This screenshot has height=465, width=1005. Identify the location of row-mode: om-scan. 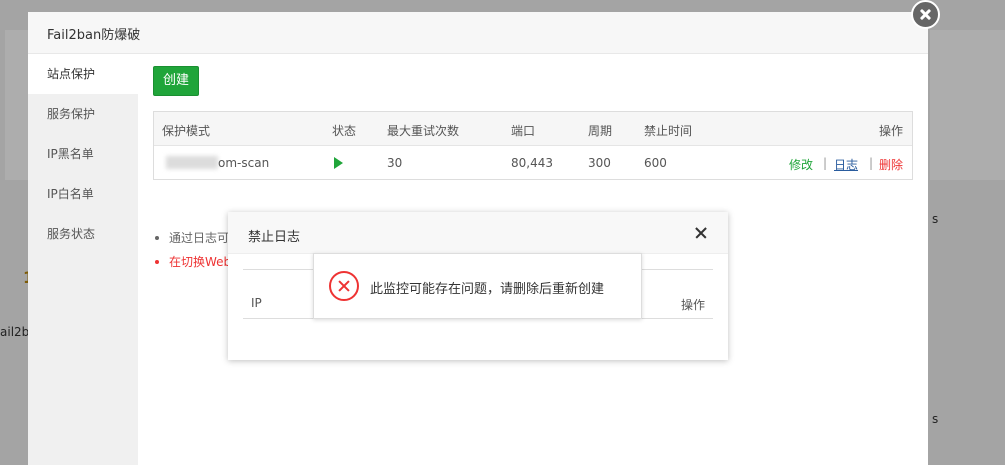
(244, 163).